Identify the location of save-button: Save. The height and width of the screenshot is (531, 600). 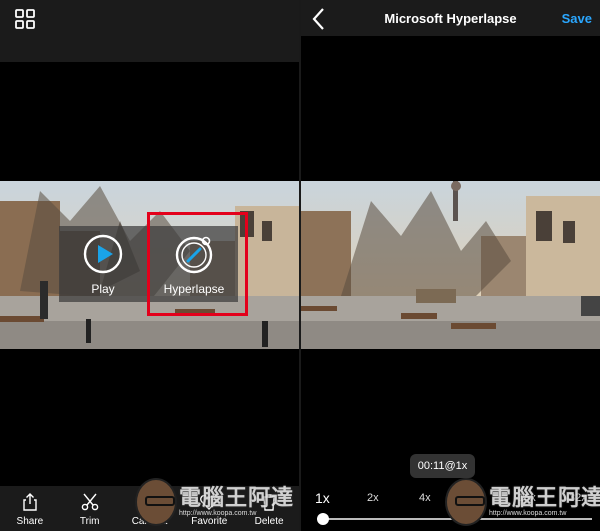
(577, 18).